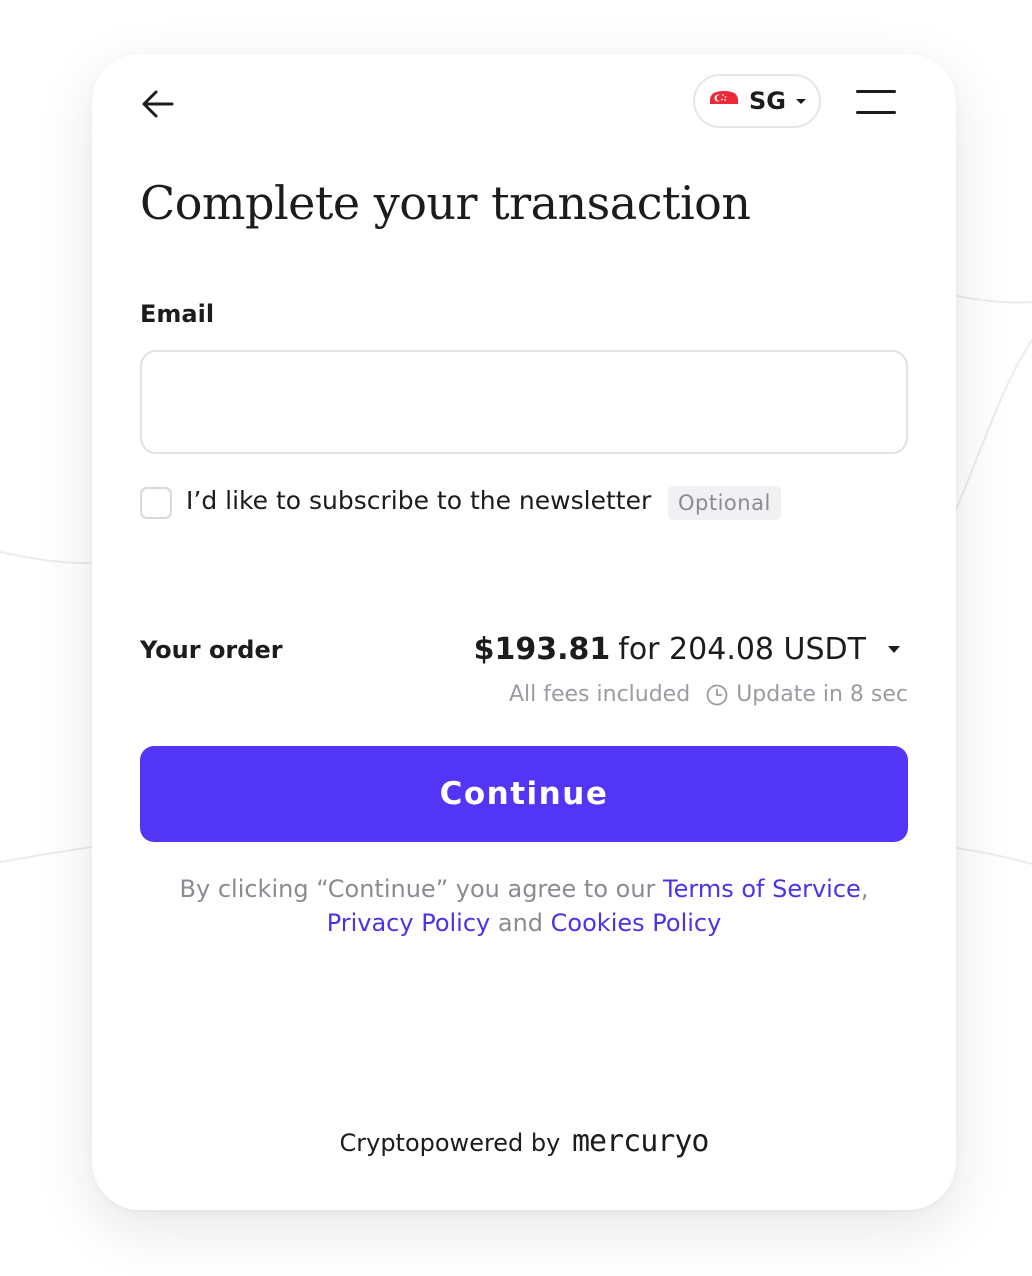  Describe the element at coordinates (767, 101) in the screenshot. I see `country-code: SG` at that location.